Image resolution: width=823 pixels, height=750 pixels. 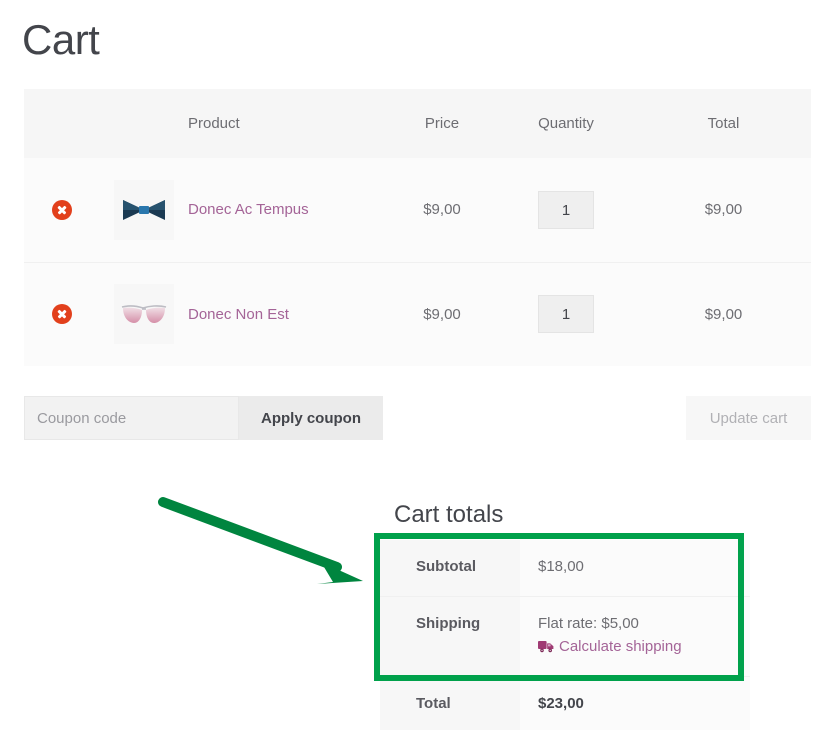 I want to click on cart-totals-heading: Cart totals, so click(x=449, y=514).